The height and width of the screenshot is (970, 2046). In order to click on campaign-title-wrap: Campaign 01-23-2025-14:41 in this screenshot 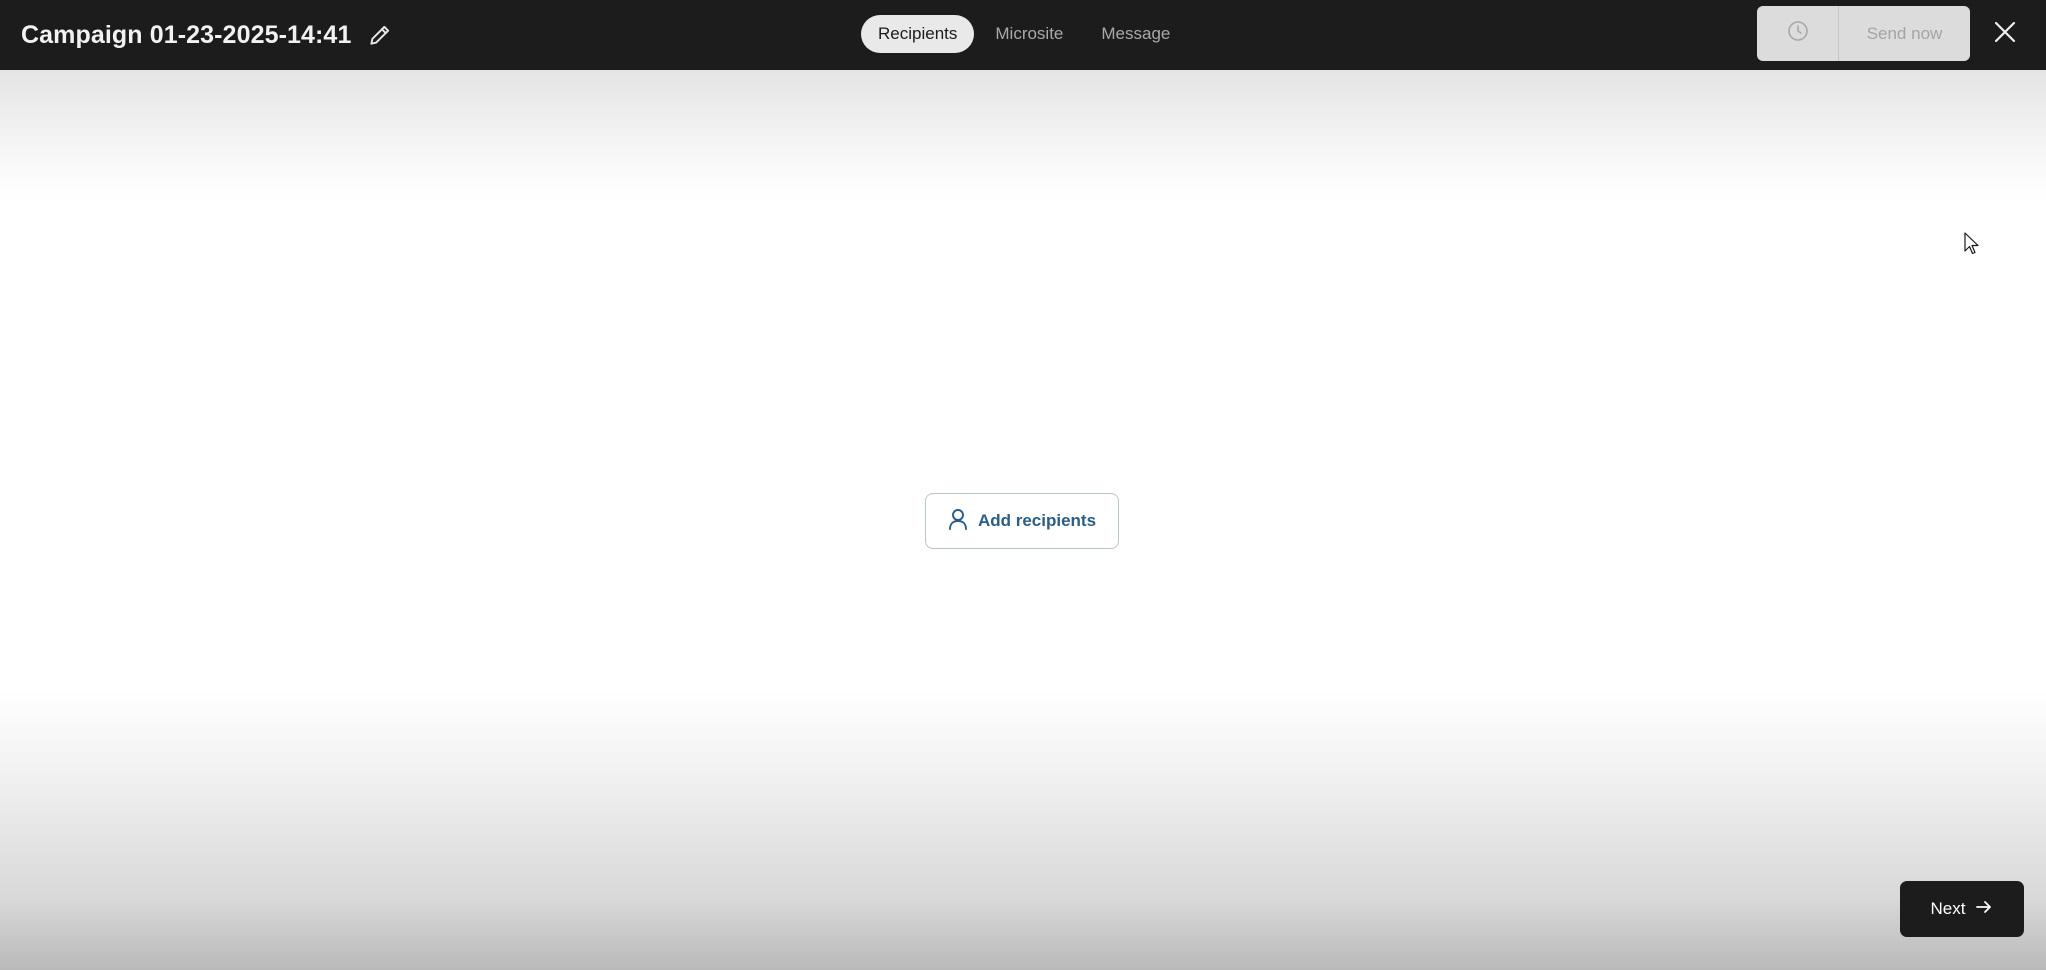, I will do `click(207, 35)`.